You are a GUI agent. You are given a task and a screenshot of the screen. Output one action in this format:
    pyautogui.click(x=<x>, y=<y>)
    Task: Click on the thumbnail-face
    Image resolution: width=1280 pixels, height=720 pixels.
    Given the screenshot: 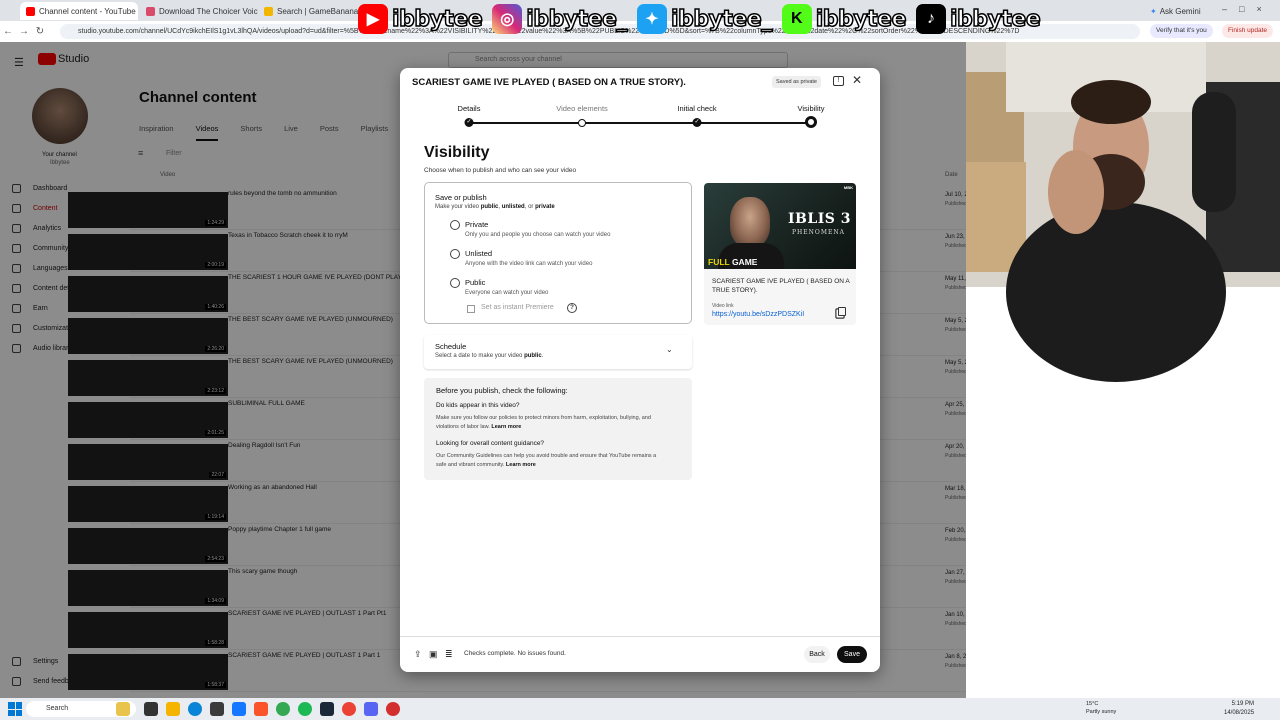 What is the action you would take?
    pyautogui.click(x=750, y=222)
    